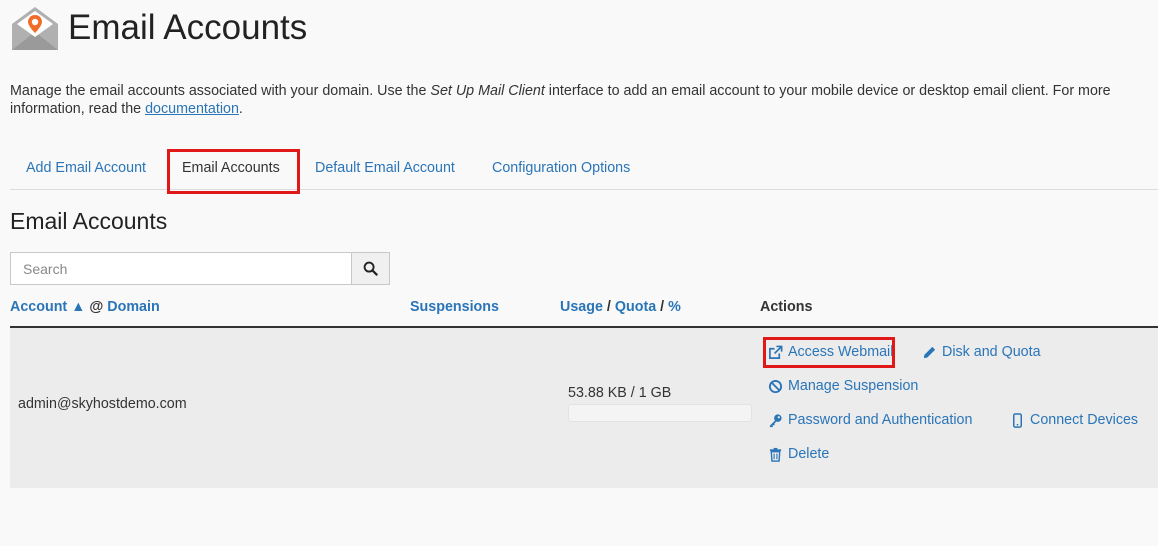 The width and height of the screenshot is (1158, 546). I want to click on sort-account-link: Account, so click(38, 307).